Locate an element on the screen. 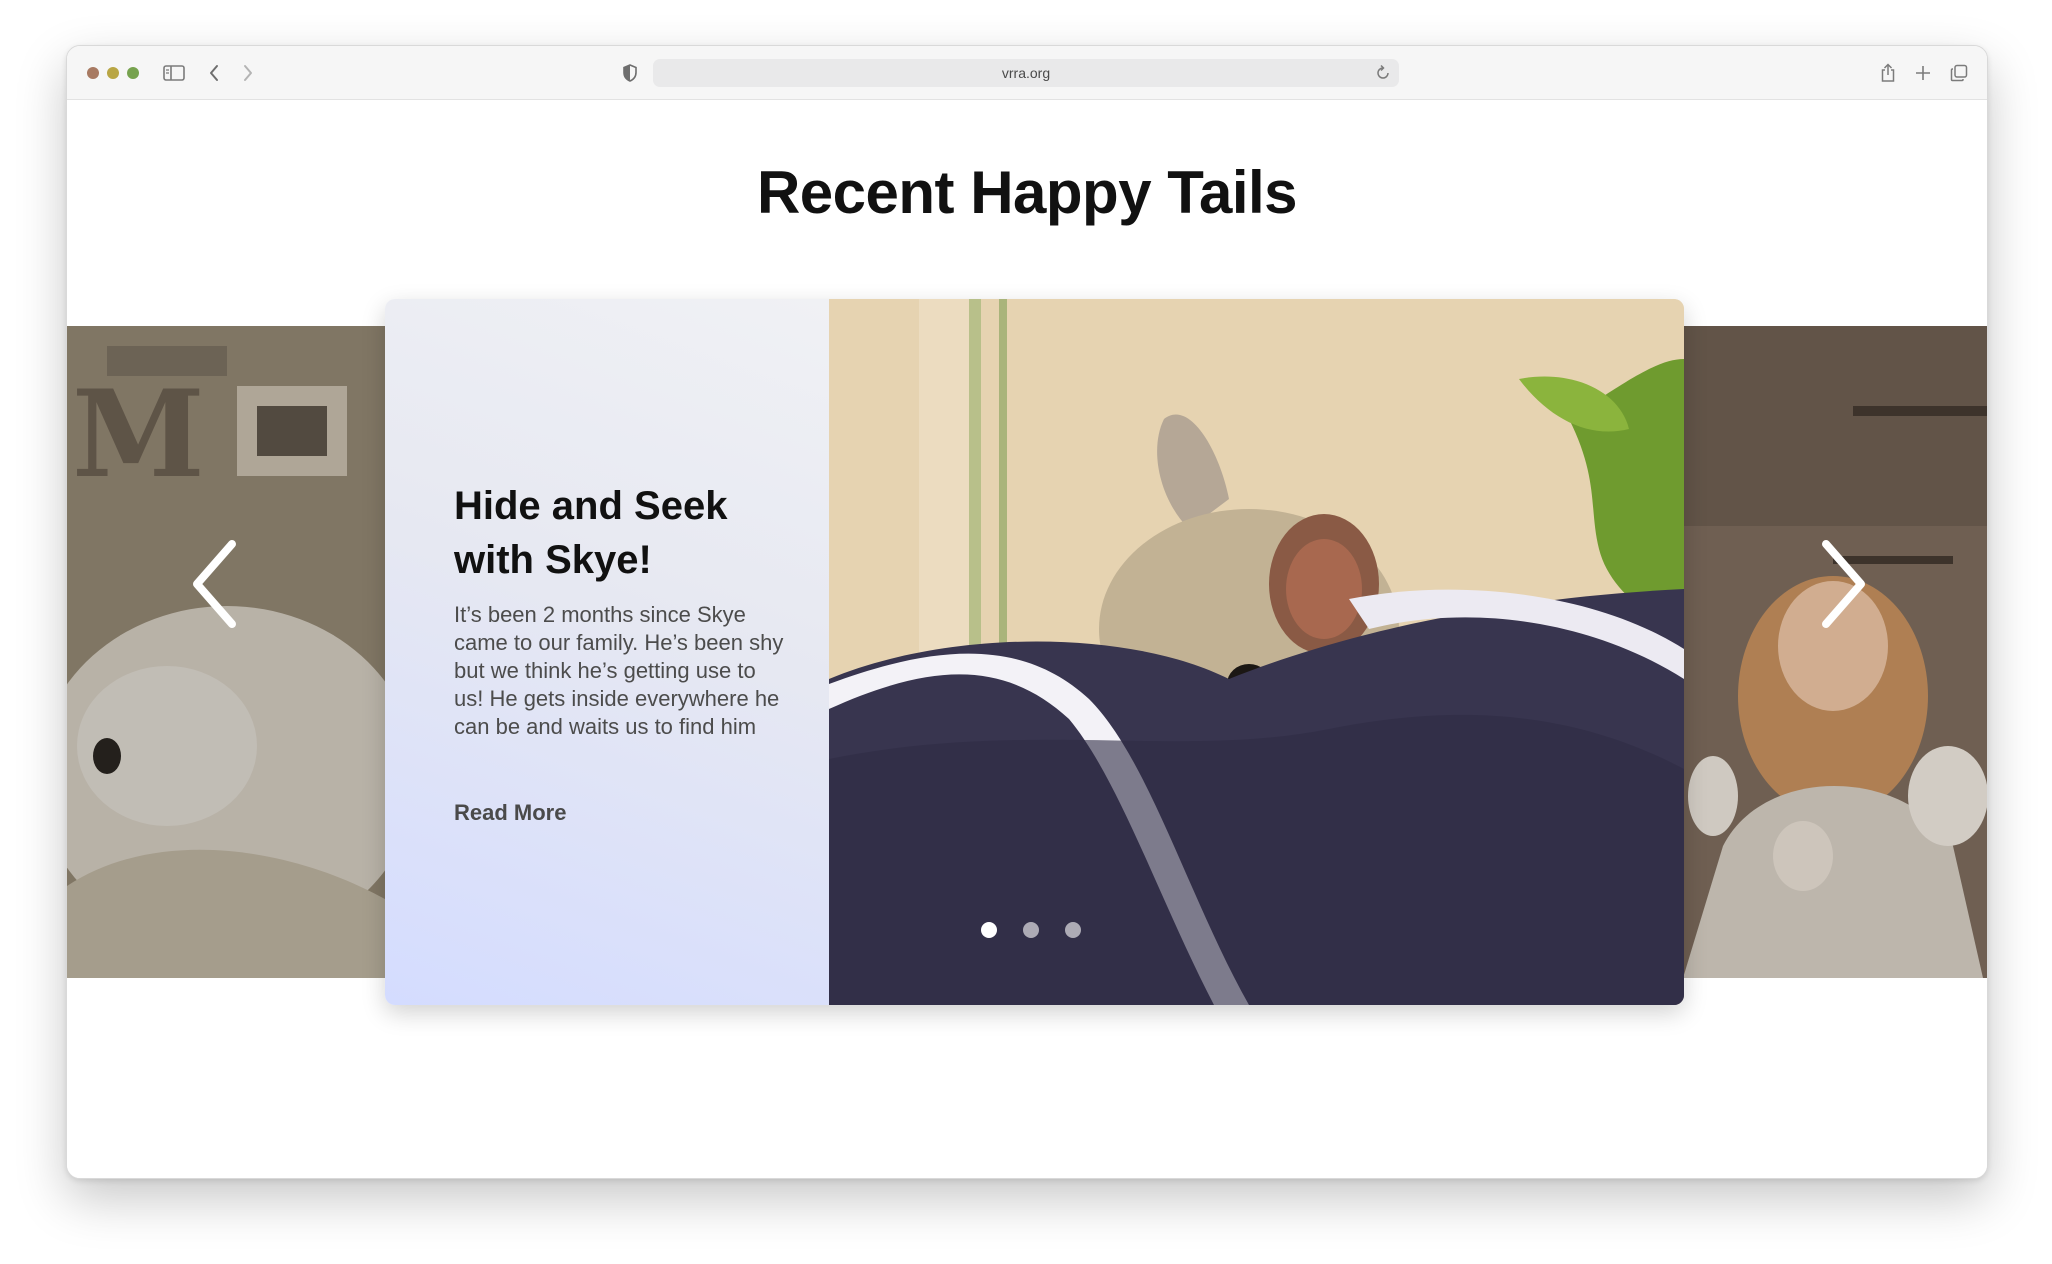 The height and width of the screenshot is (1264, 2052). reload-icon is located at coordinates (1383, 75).